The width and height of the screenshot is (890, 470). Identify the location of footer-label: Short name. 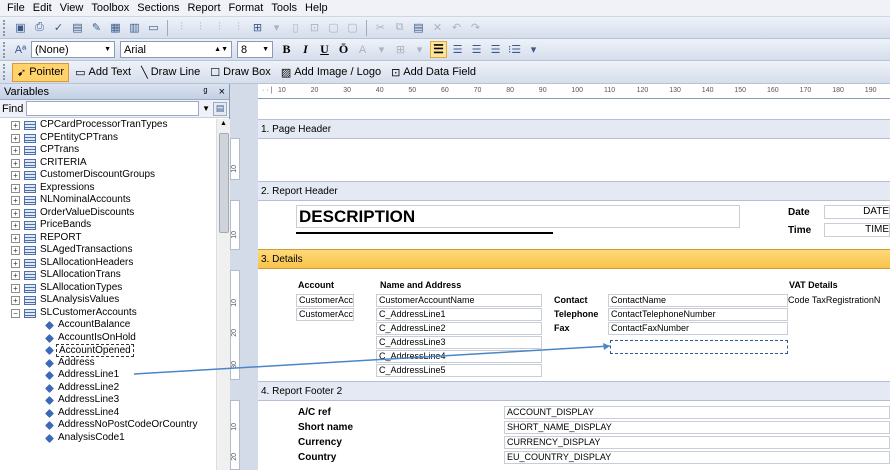
(325, 427).